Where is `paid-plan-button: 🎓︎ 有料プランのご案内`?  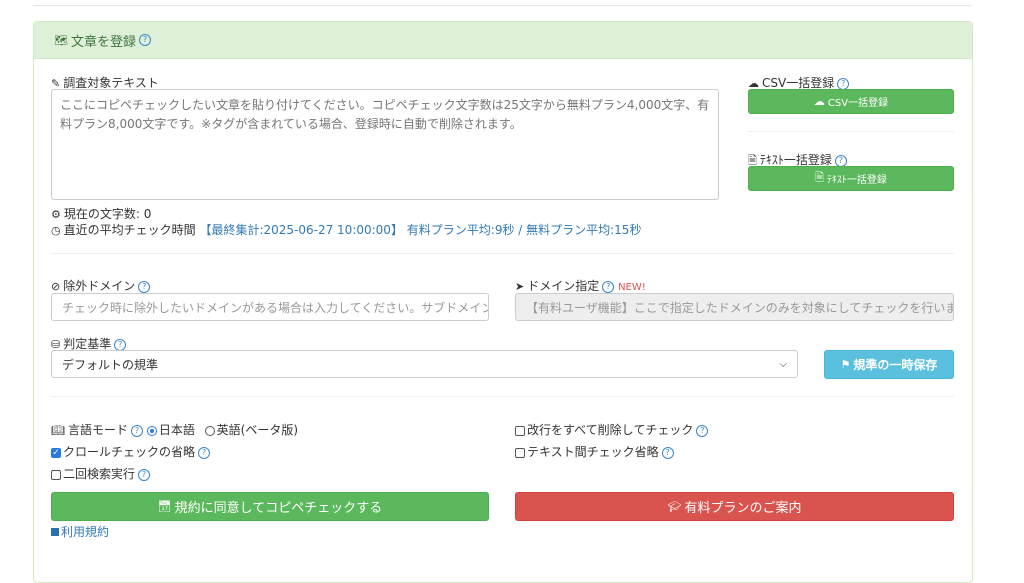
paid-plan-button: 🎓︎ 有料プランのご案内 is located at coordinates (734, 506).